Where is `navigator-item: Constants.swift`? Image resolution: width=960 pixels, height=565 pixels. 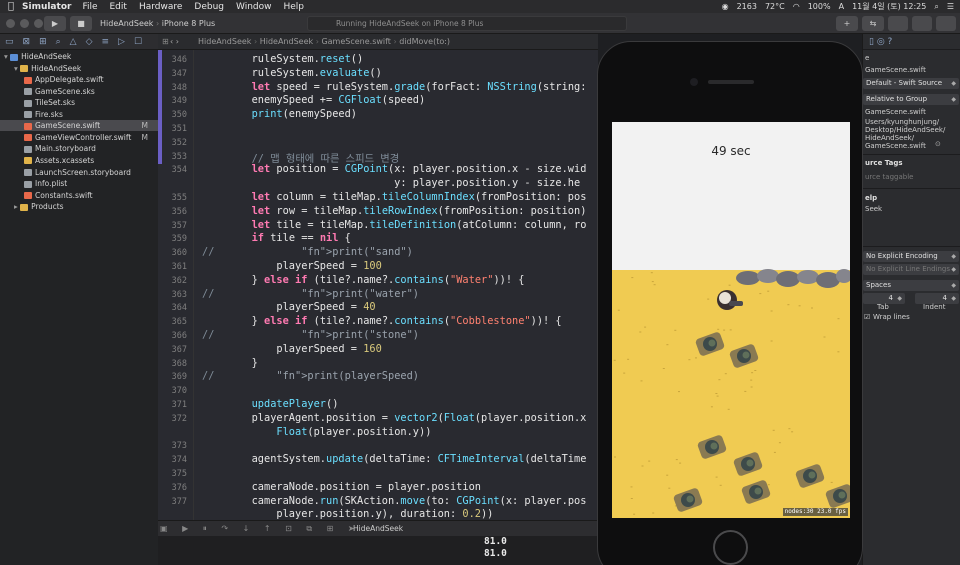 navigator-item: Constants.swift is located at coordinates (79, 195).